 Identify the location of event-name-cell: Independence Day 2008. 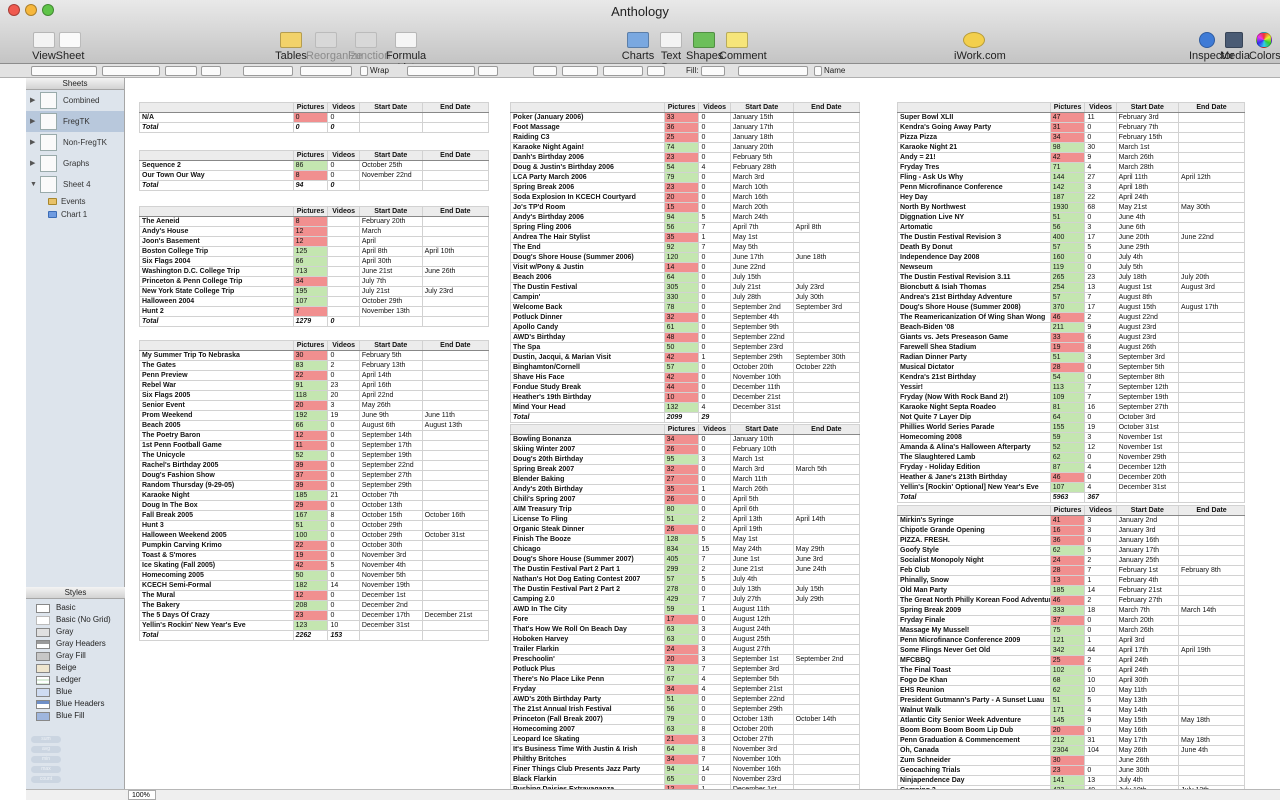
(974, 257).